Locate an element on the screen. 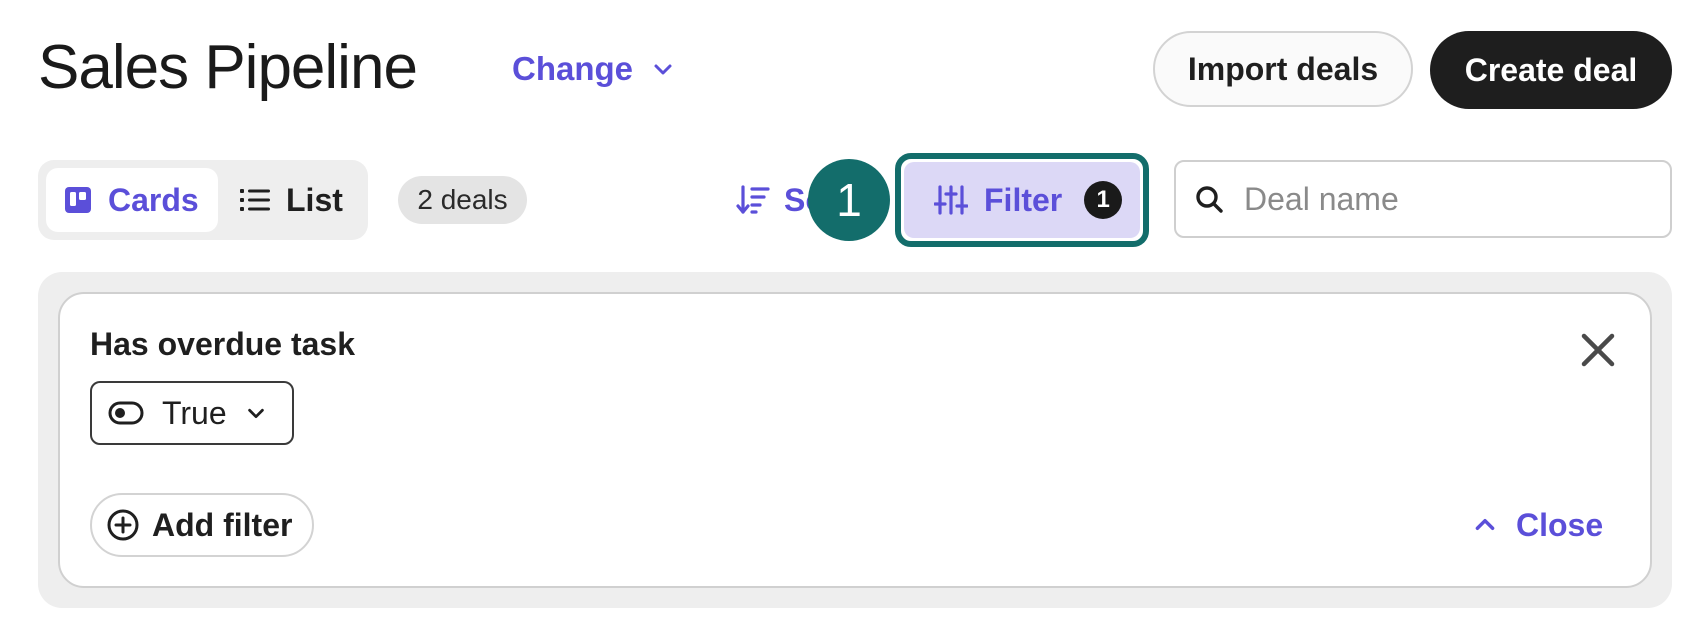 This screenshot has width=1700, height=634. view-list-label: List is located at coordinates (314, 199).